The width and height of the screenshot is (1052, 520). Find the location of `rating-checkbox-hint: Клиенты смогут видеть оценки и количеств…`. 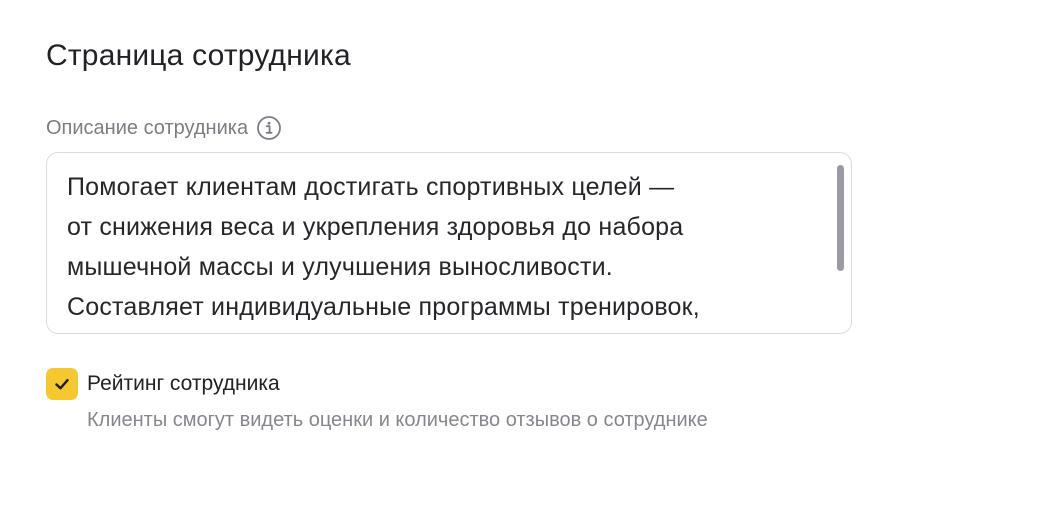

rating-checkbox-hint: Клиенты смогут видеть оценки и количеств… is located at coordinates (397, 420).